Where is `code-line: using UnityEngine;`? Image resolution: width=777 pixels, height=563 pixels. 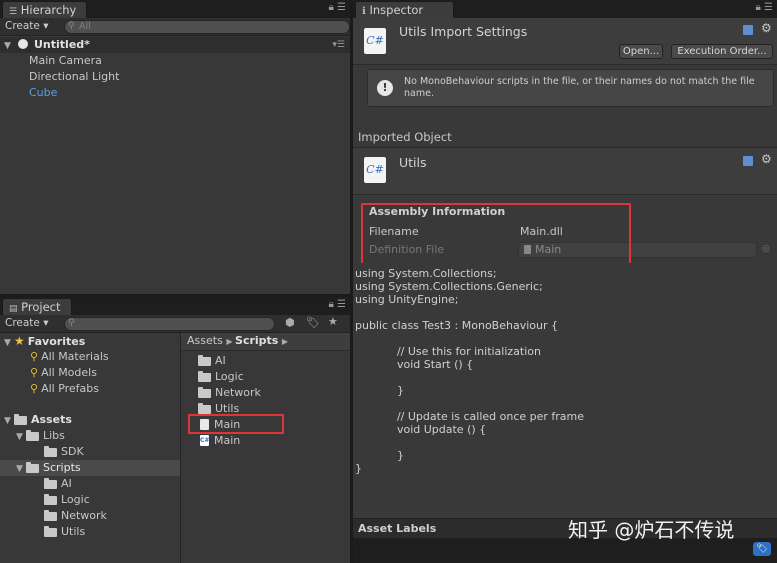 code-line: using UnityEngine; is located at coordinates (407, 299).